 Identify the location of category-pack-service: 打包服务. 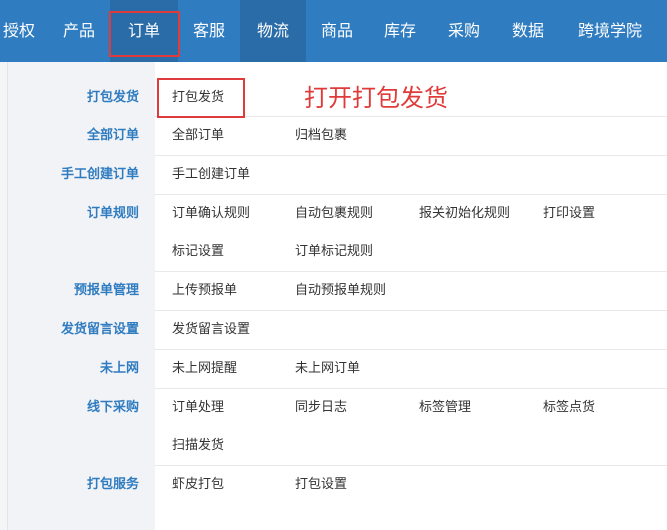
(112, 484).